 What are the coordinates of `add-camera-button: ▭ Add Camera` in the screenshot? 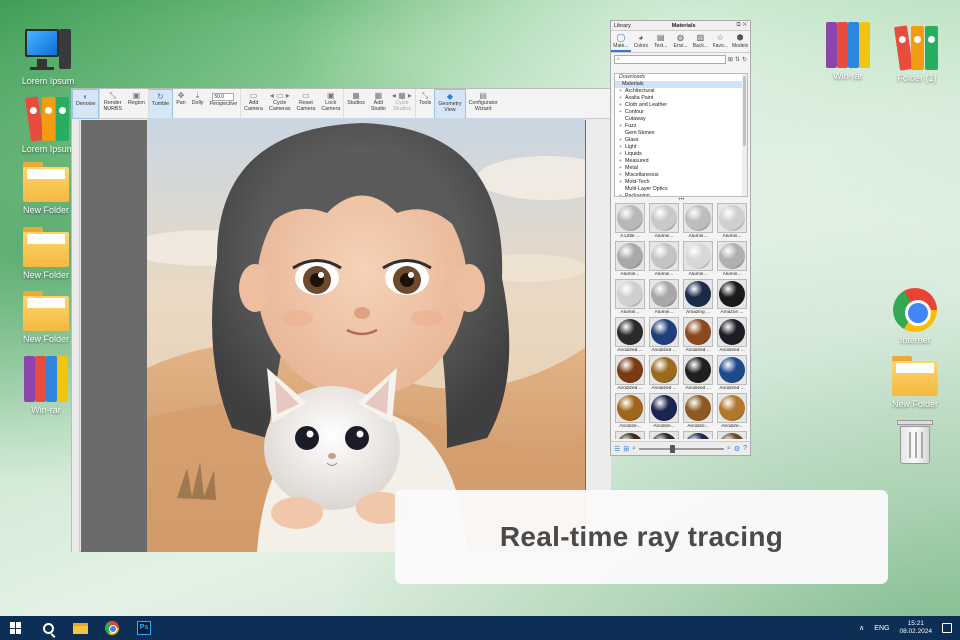 It's located at (253, 104).